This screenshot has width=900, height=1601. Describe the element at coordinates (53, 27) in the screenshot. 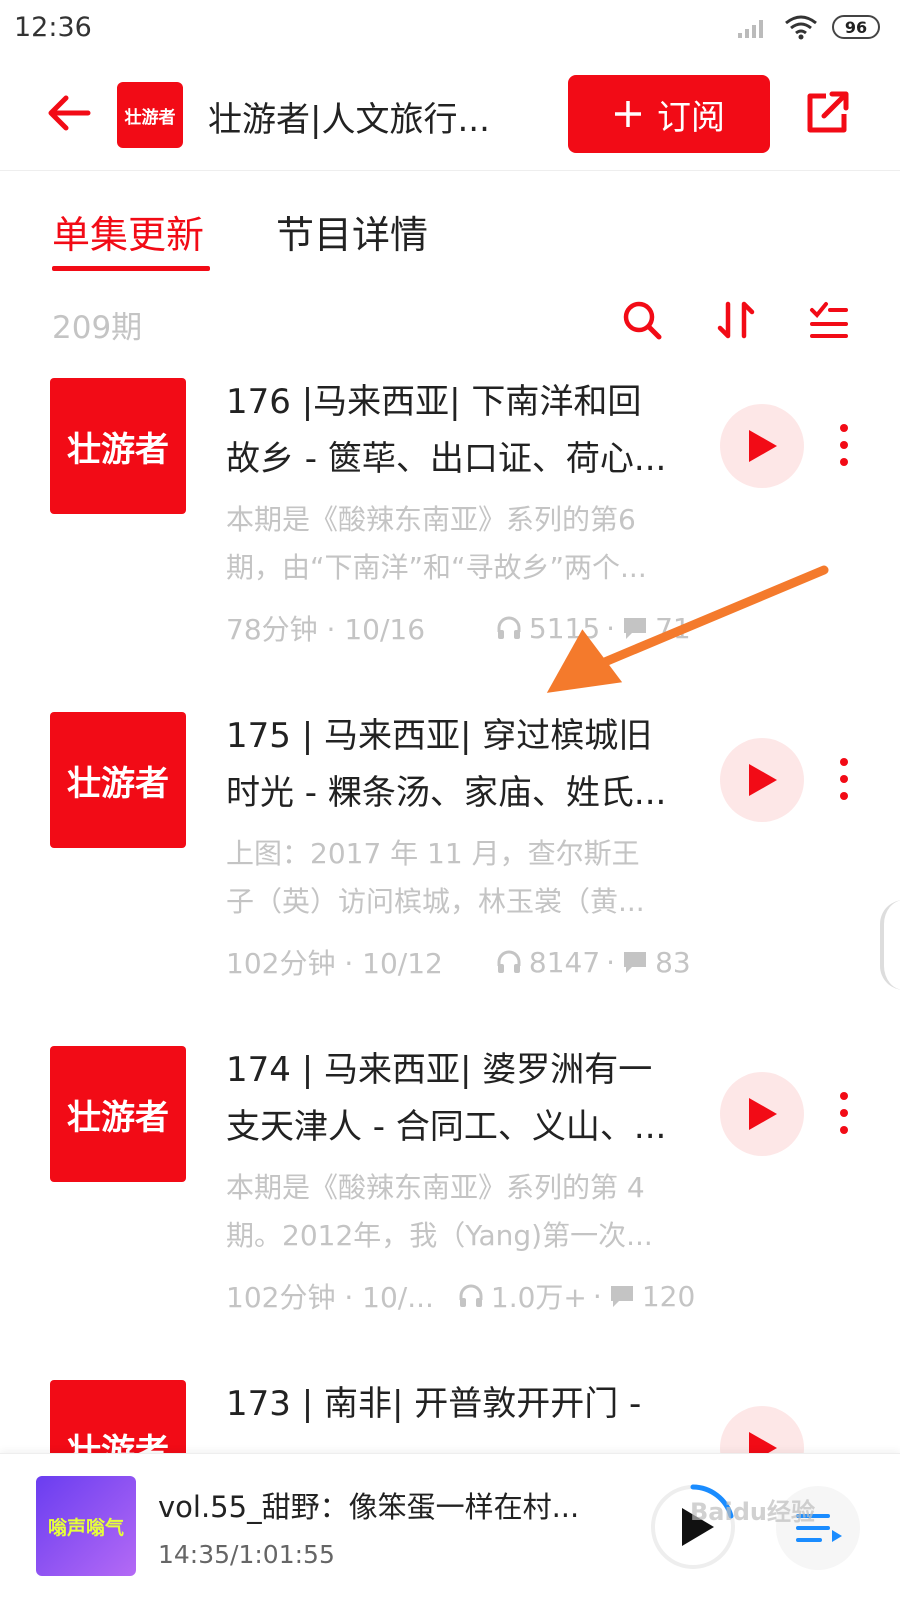

I see `status-time: 12:36` at that location.